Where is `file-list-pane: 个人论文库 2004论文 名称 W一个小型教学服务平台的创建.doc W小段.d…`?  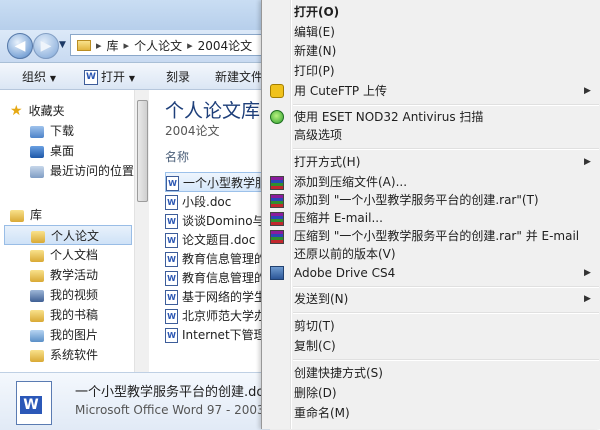
file-list-pane: 个人论文库 2004论文 名称 W一个小型教学服务平台的创建.doc W小段.d… is located at coordinates (209, 231).